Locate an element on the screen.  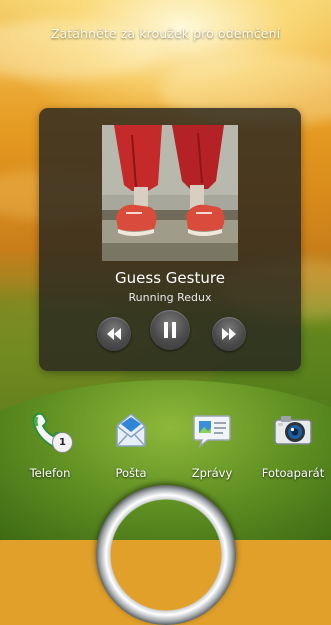
track-title: Guess Gesture is located at coordinates (170, 278).